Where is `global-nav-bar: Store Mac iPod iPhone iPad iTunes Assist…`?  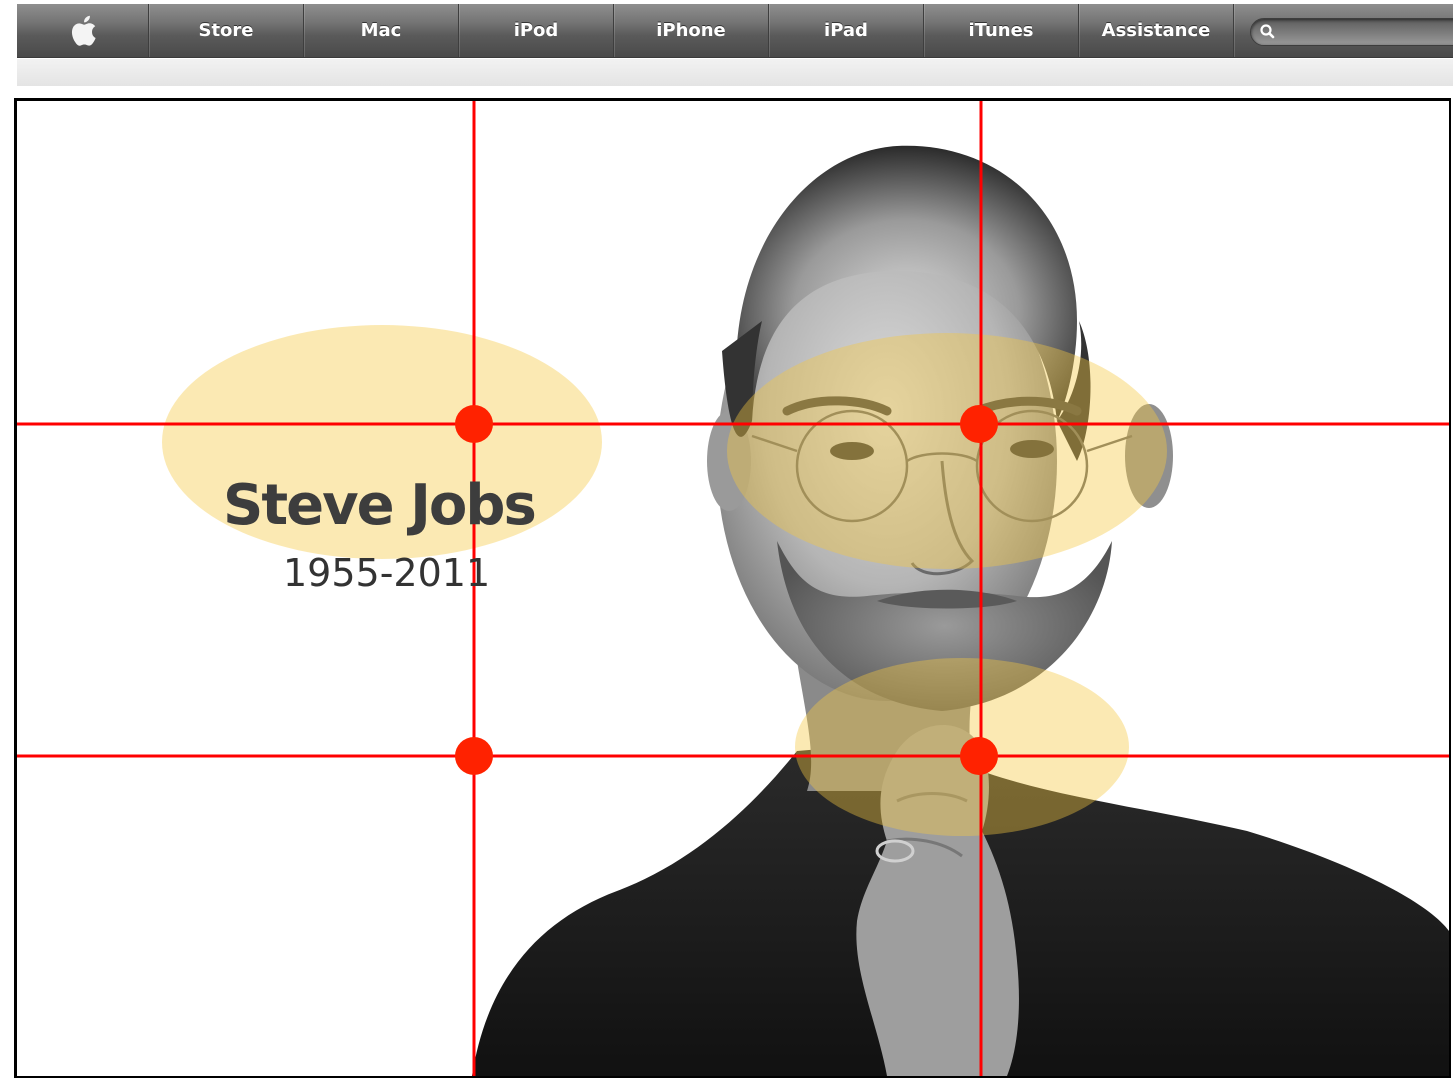 global-nav-bar: Store Mac iPod iPhone iPad iTunes Assist… is located at coordinates (735, 31).